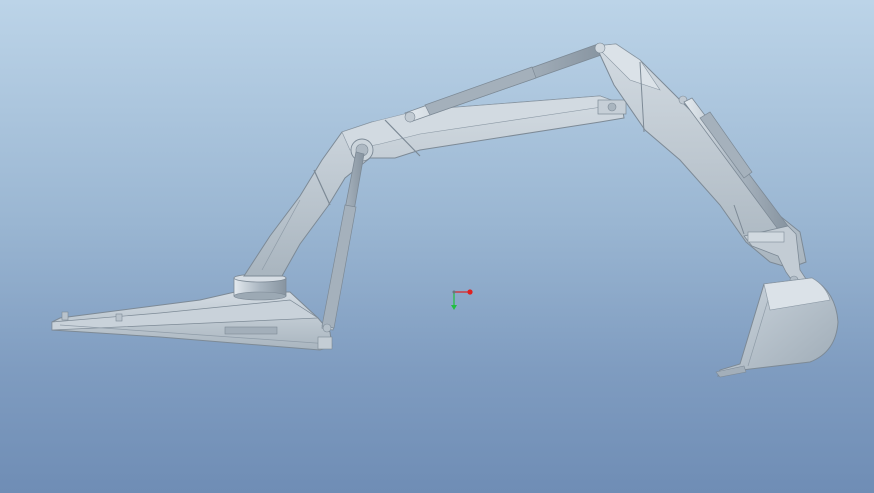 This screenshot has height=493, width=874. What do you see at coordinates (260, 287) in the screenshot?
I see `swing-bearing` at bounding box center [260, 287].